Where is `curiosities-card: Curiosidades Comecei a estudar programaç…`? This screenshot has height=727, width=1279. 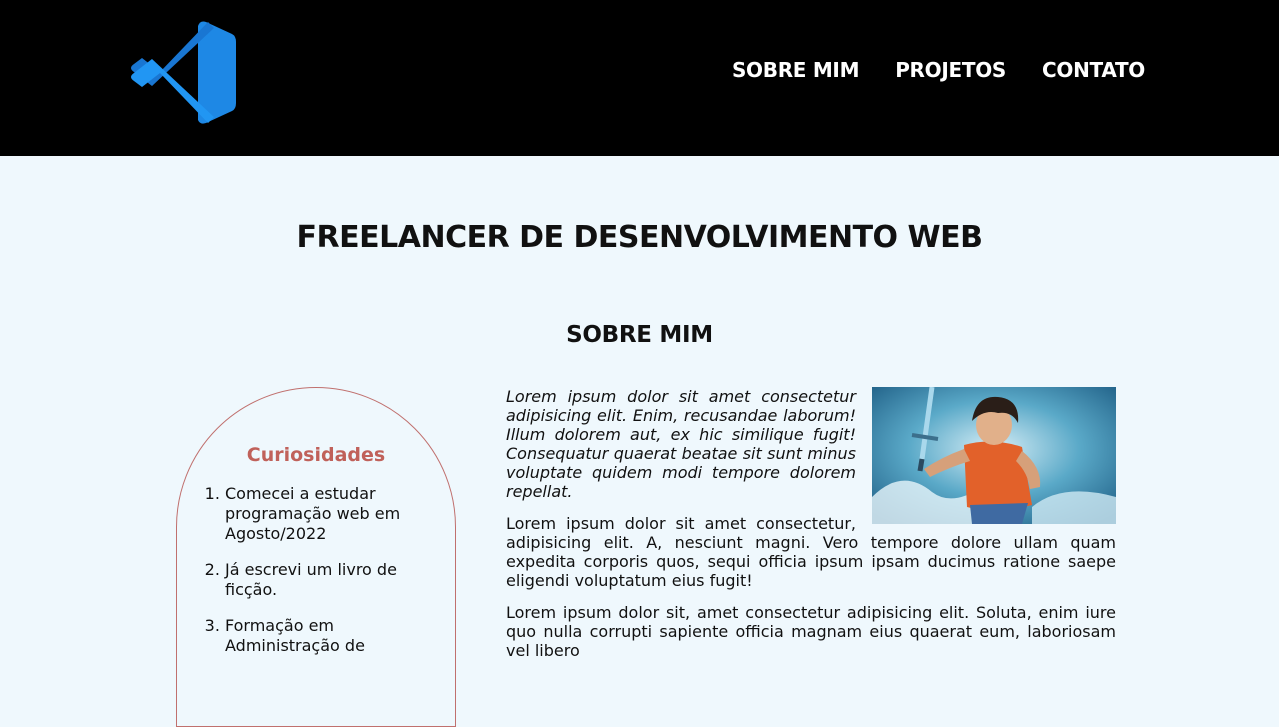
curiosities-card: Curiosidades Comecei a estudar programaç… is located at coordinates (316, 557).